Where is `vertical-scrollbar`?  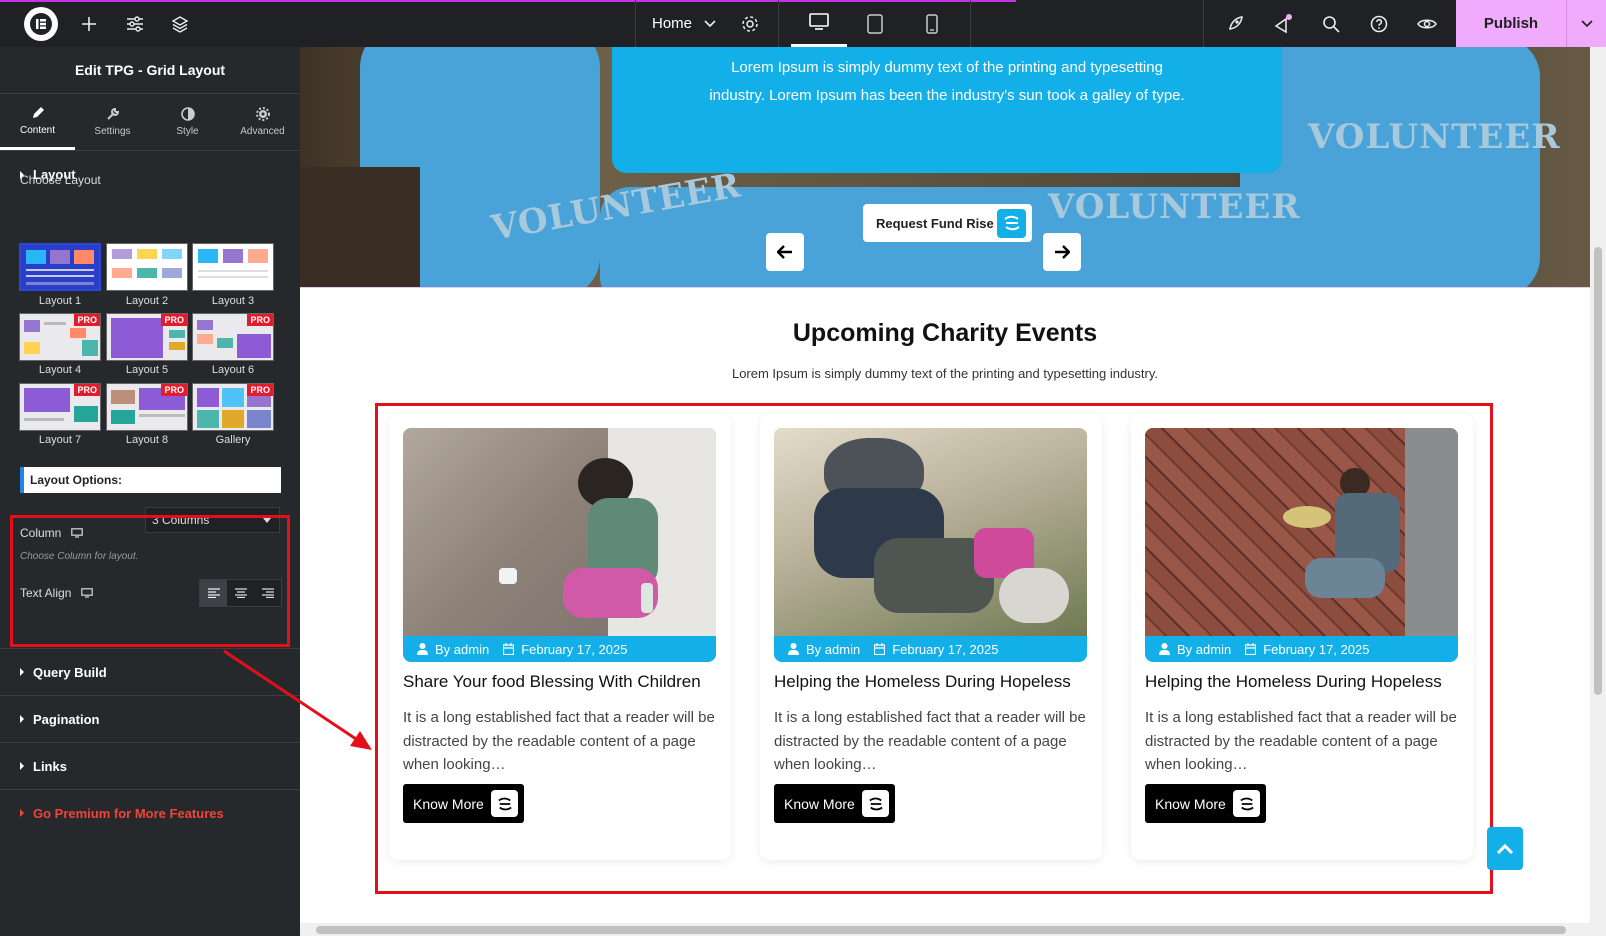 vertical-scrollbar is located at coordinates (1598, 491).